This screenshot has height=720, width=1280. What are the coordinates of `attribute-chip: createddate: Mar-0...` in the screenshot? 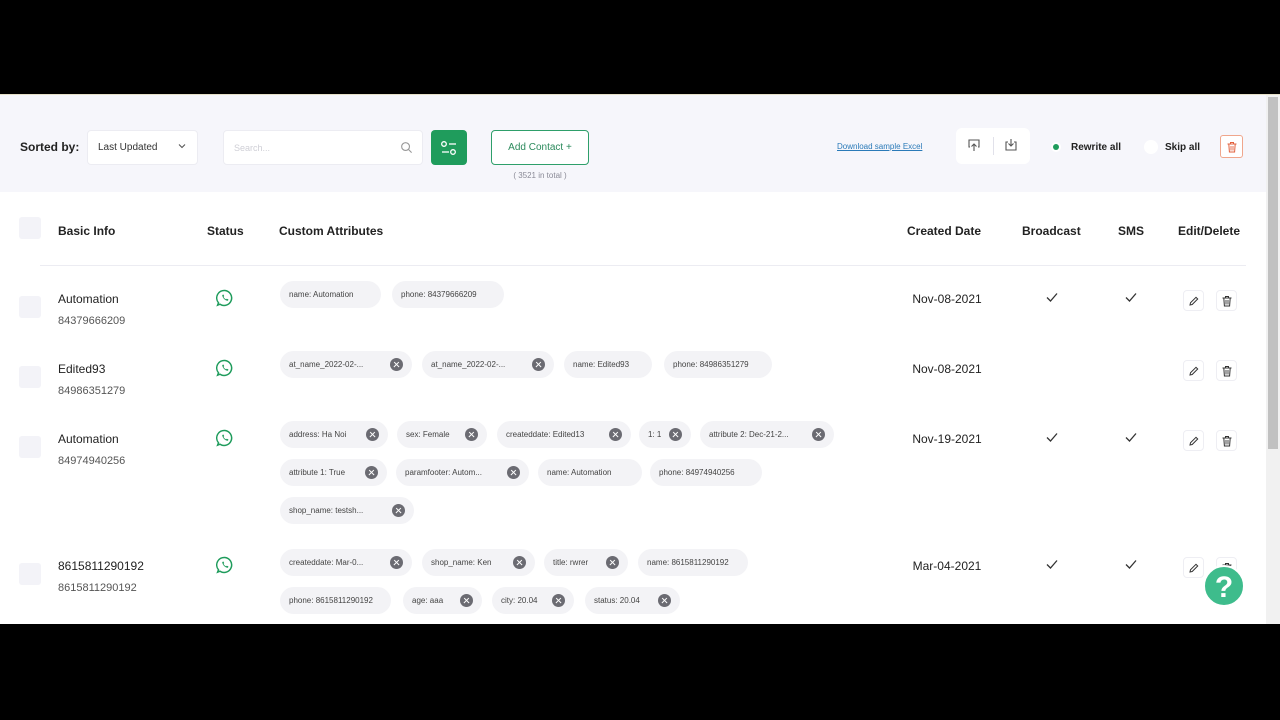 It's located at (346, 562).